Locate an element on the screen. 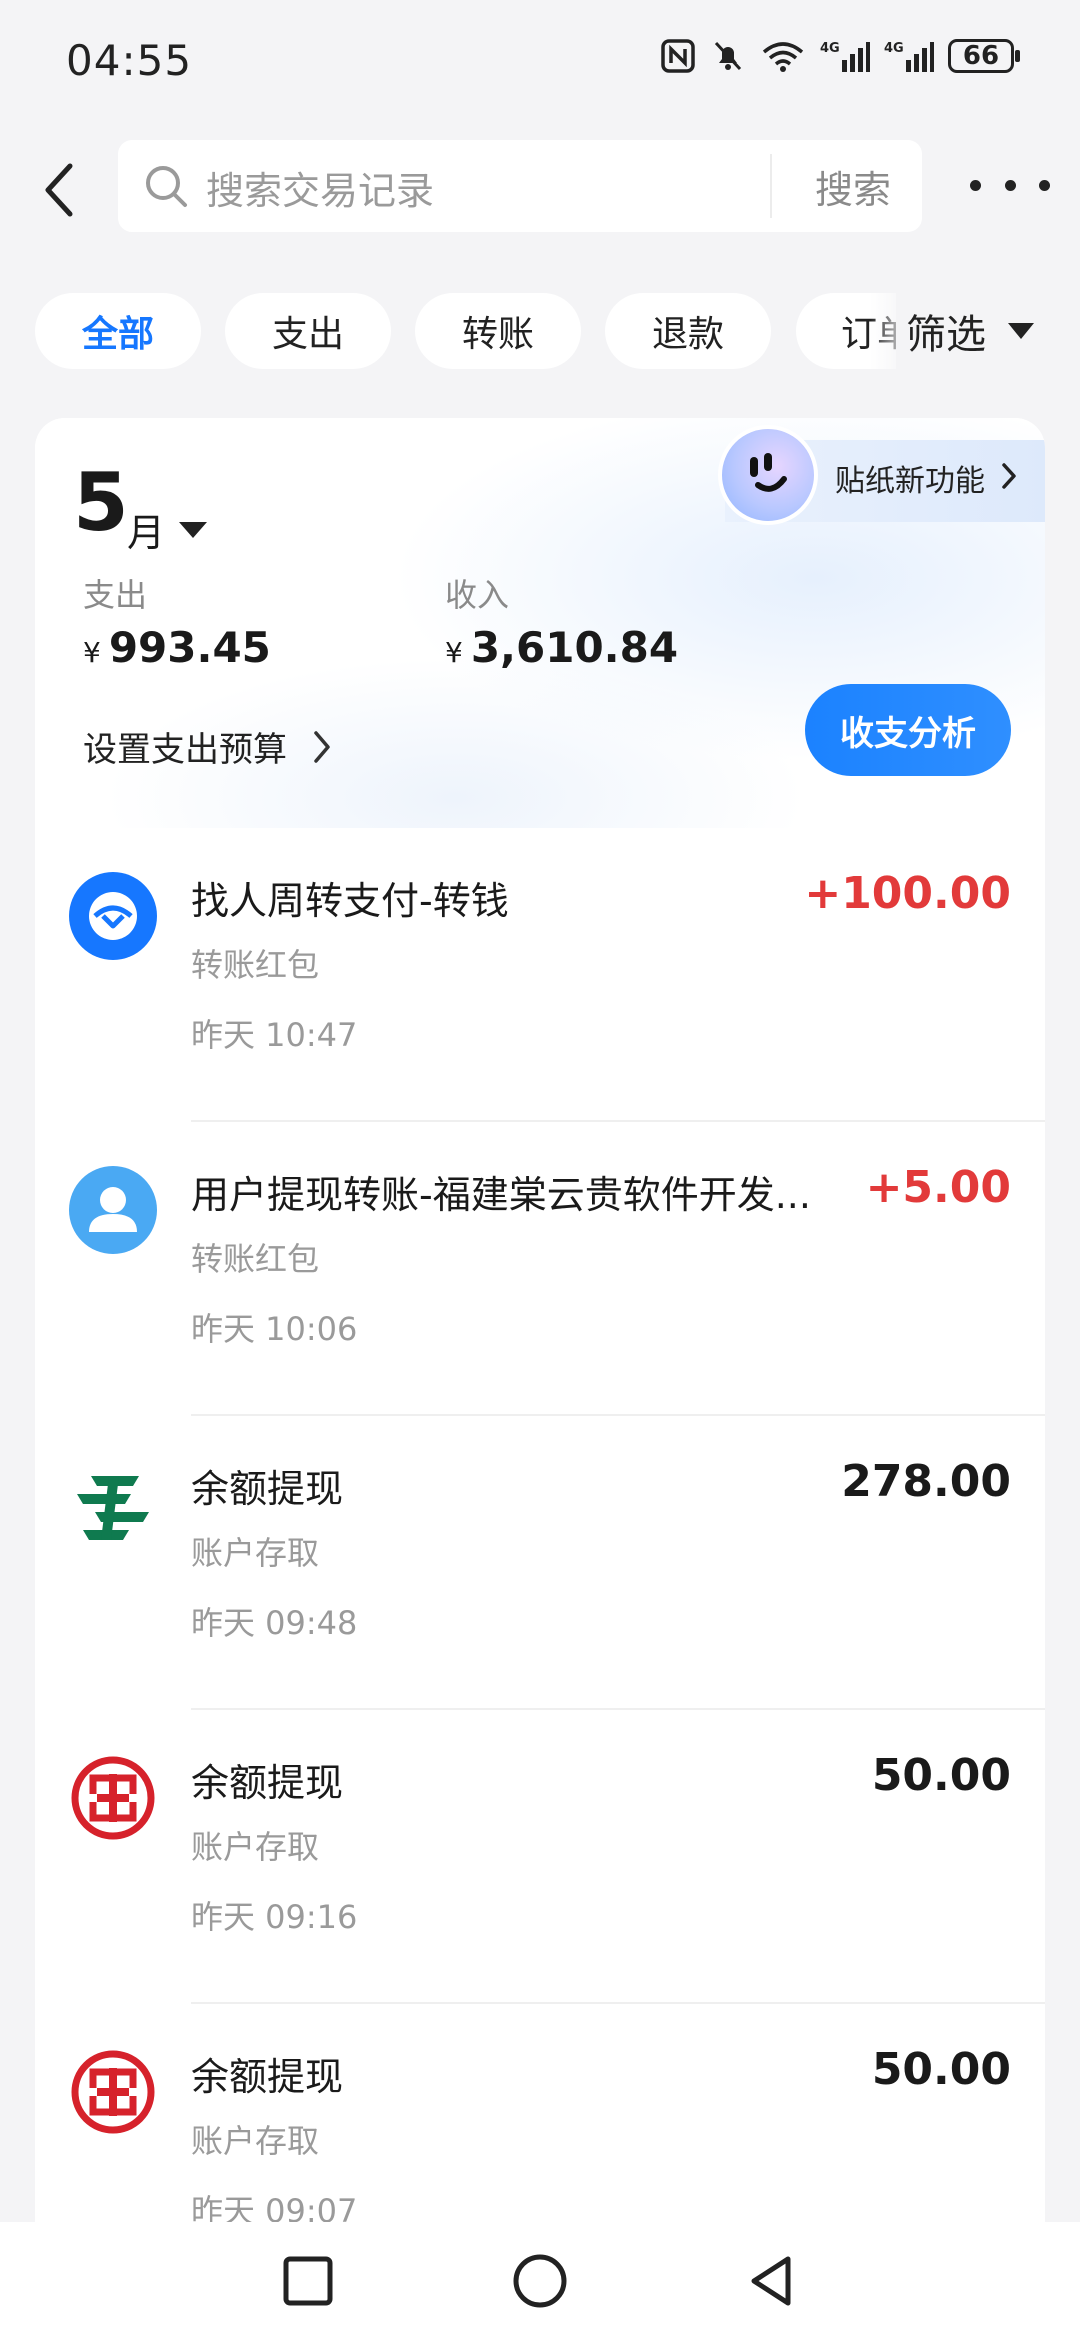  search-icon is located at coordinates (166, 186).